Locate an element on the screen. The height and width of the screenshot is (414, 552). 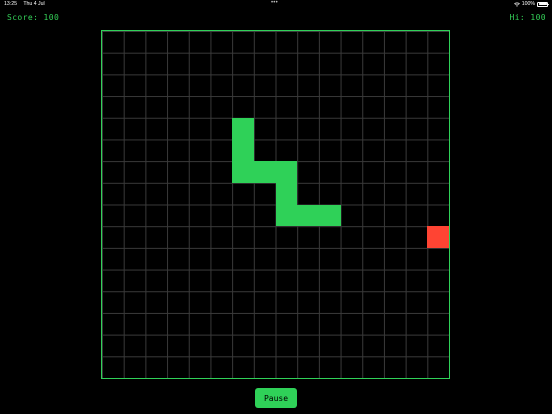
status-right: 100% is located at coordinates (531, 4).